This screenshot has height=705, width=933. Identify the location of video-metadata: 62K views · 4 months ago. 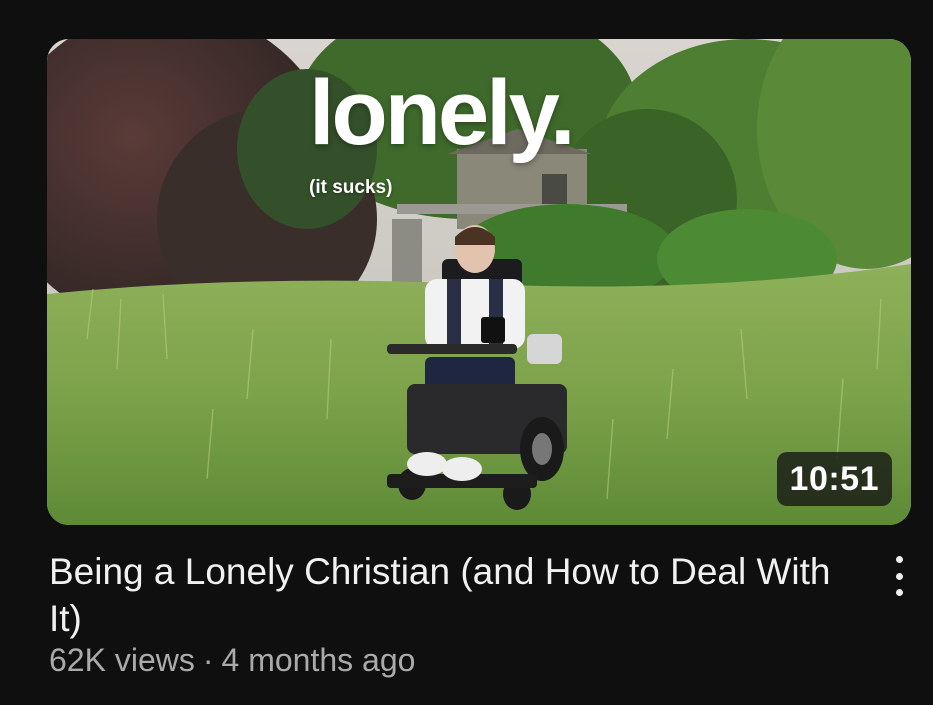
(232, 660).